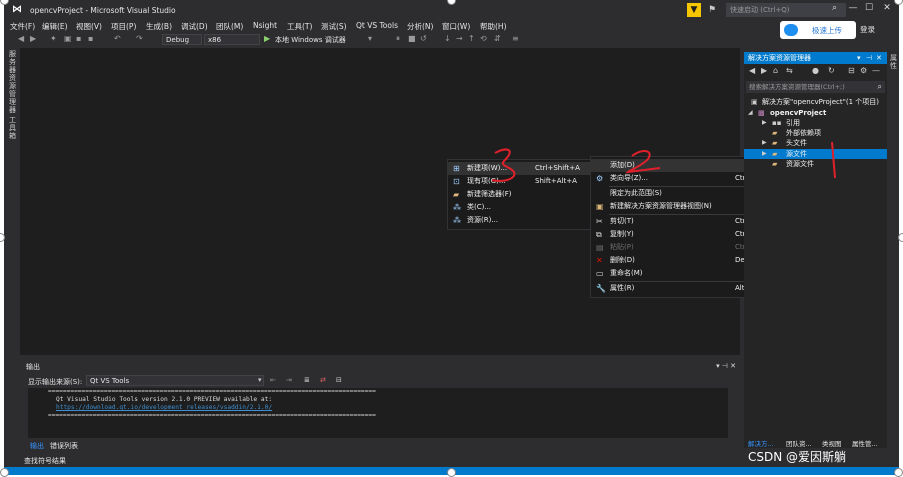 The image size is (903, 477). What do you see at coordinates (663, 161) in the screenshot?
I see `red-annotation-marks` at bounding box center [663, 161].